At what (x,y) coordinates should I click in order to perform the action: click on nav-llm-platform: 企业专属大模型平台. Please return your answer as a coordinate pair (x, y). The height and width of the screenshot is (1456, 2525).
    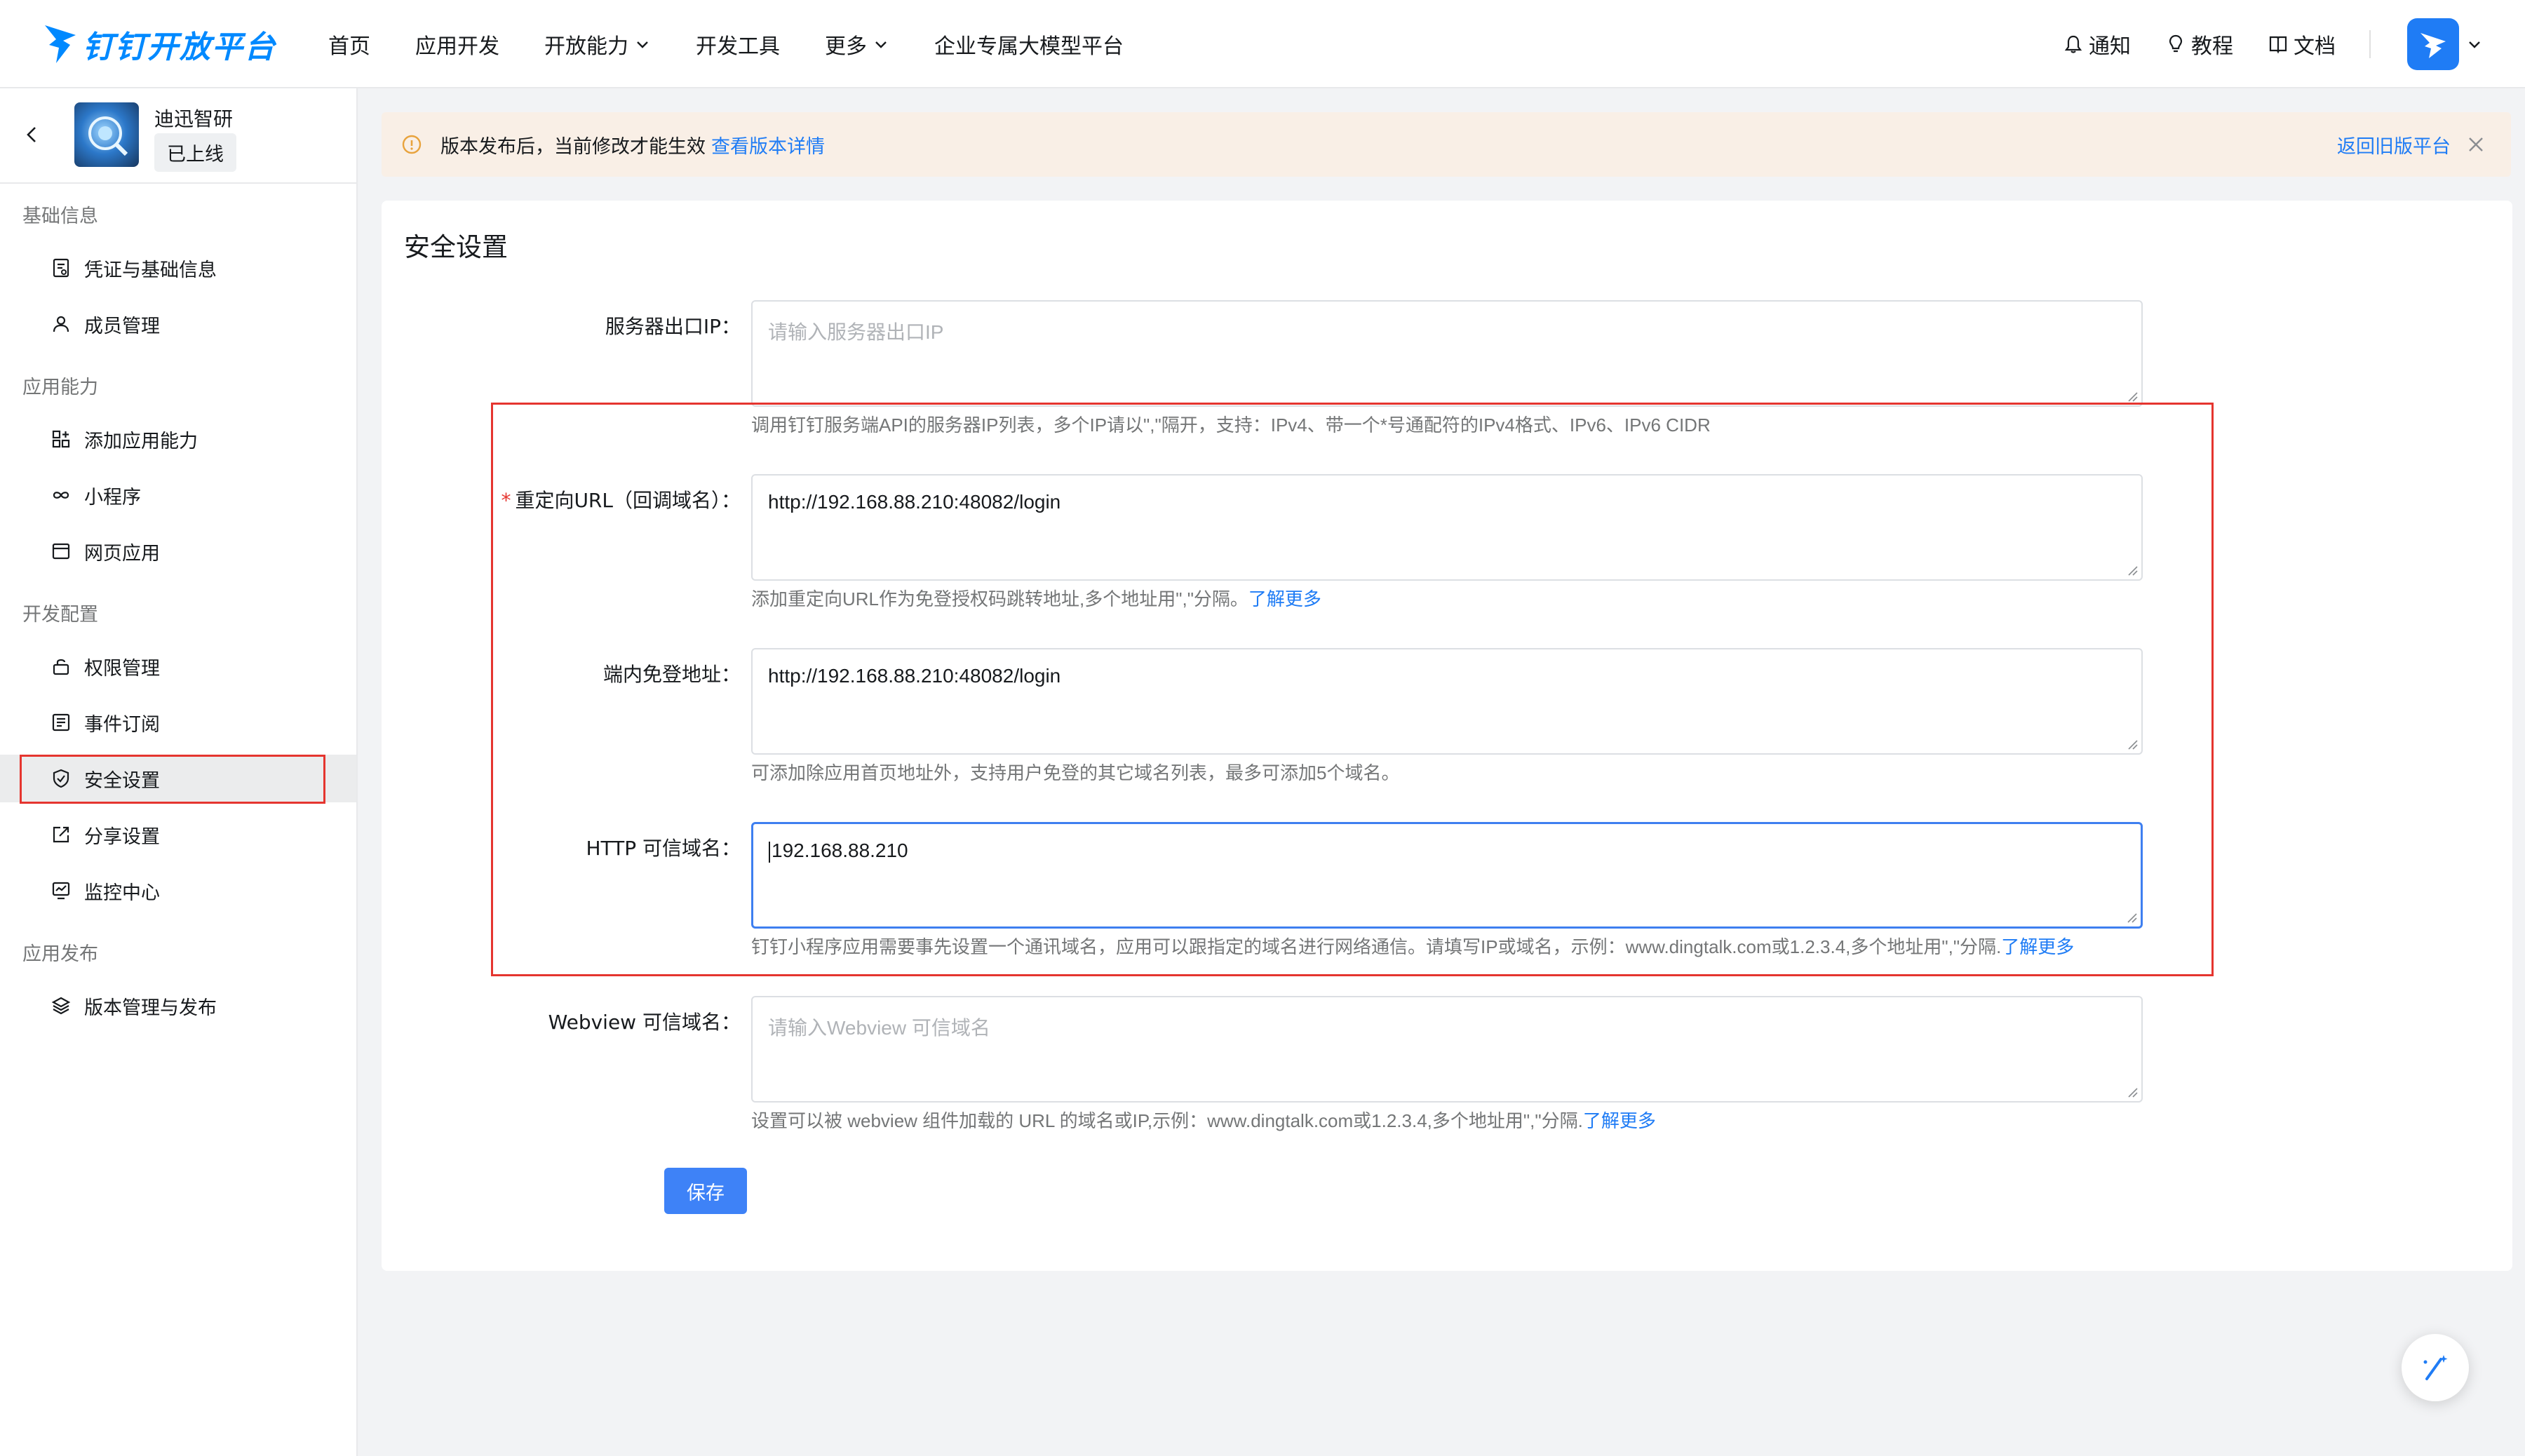
    Looking at the image, I should click on (1029, 44).